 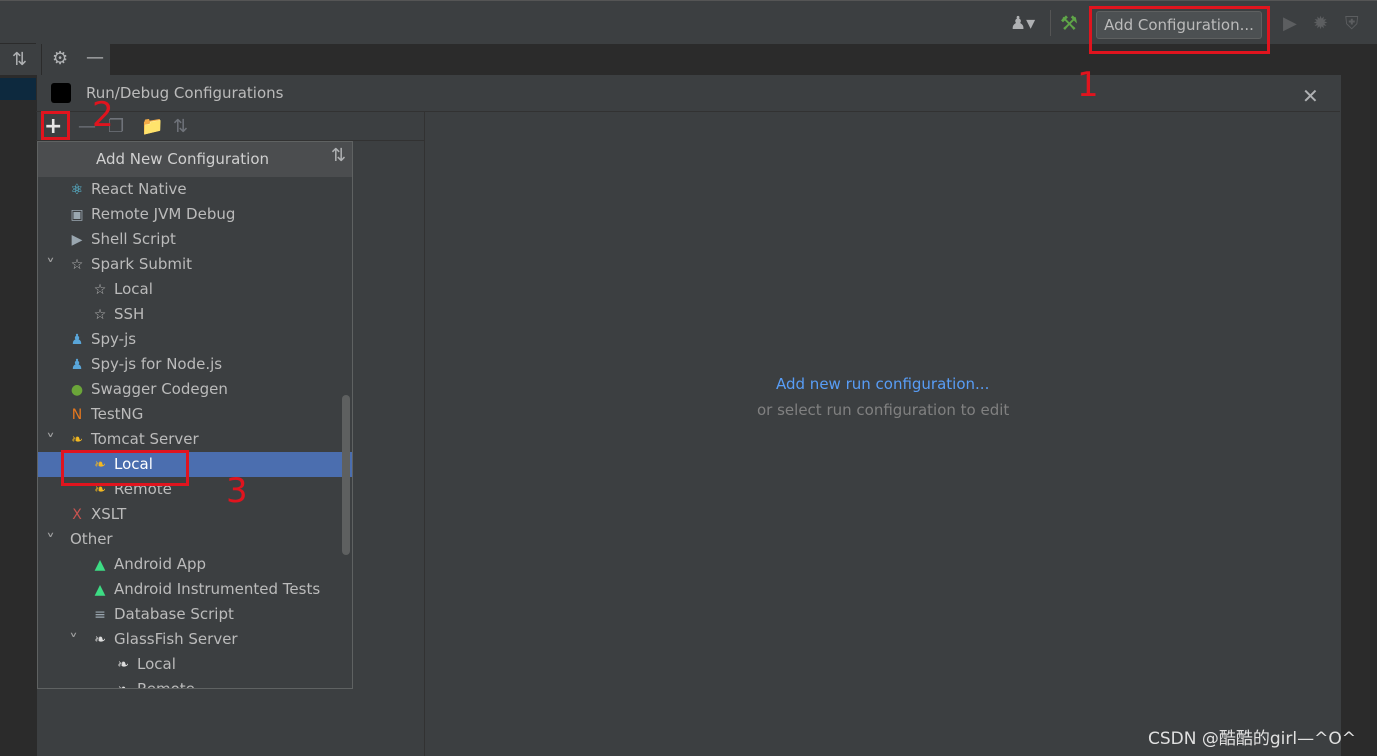 I want to click on config-type-item: ❧ Local, so click(x=145, y=664).